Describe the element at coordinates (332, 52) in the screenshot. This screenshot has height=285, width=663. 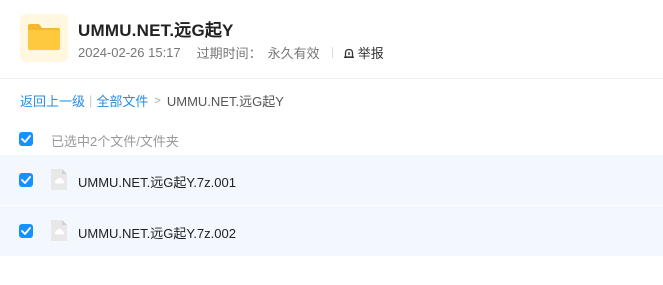
I see `meta-divider` at that location.